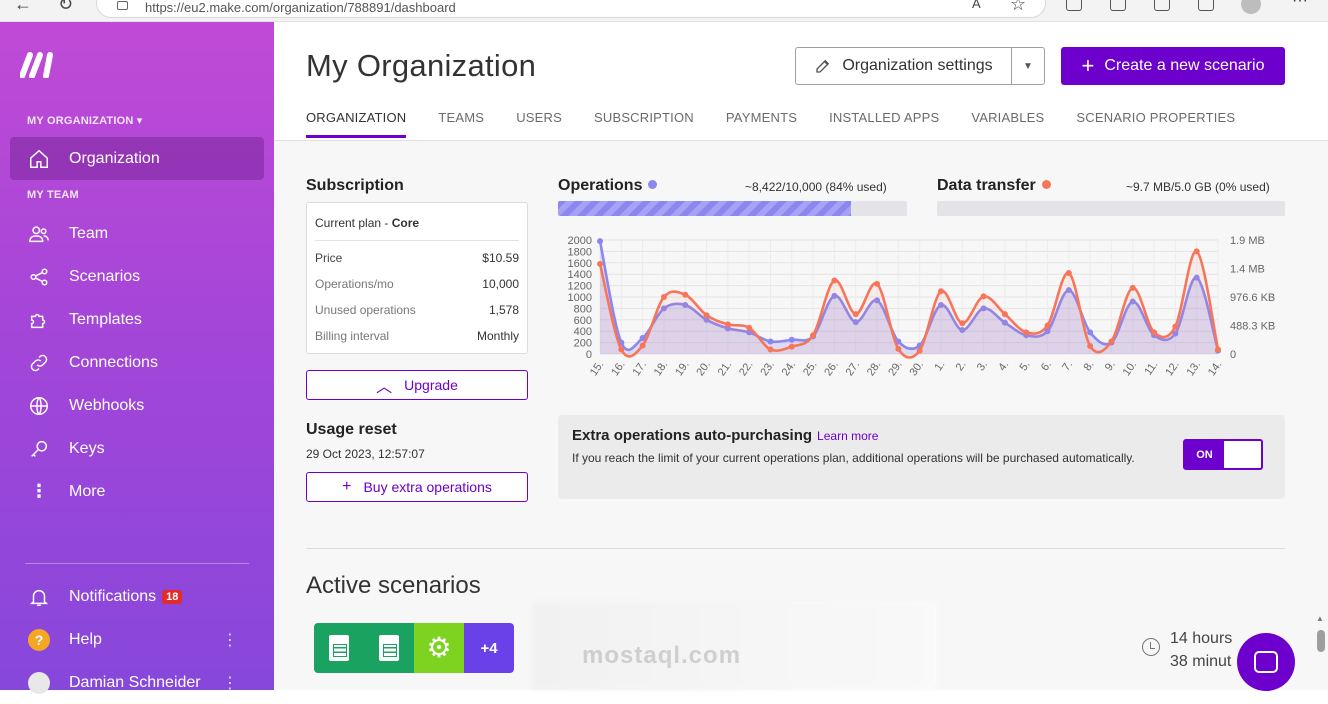  Describe the element at coordinates (65, 7) in the screenshot. I see `refresh-icon: ↻` at that location.